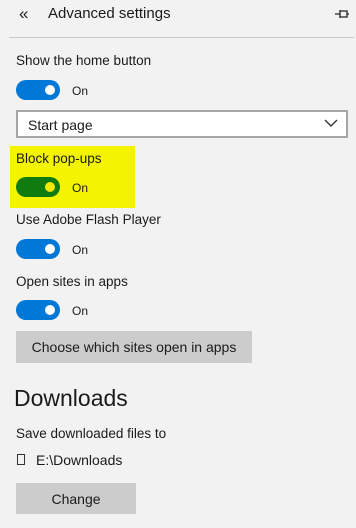 The height and width of the screenshot is (528, 356). What do you see at coordinates (178, 18) in the screenshot?
I see `panel-header: « Advanced settings` at bounding box center [178, 18].